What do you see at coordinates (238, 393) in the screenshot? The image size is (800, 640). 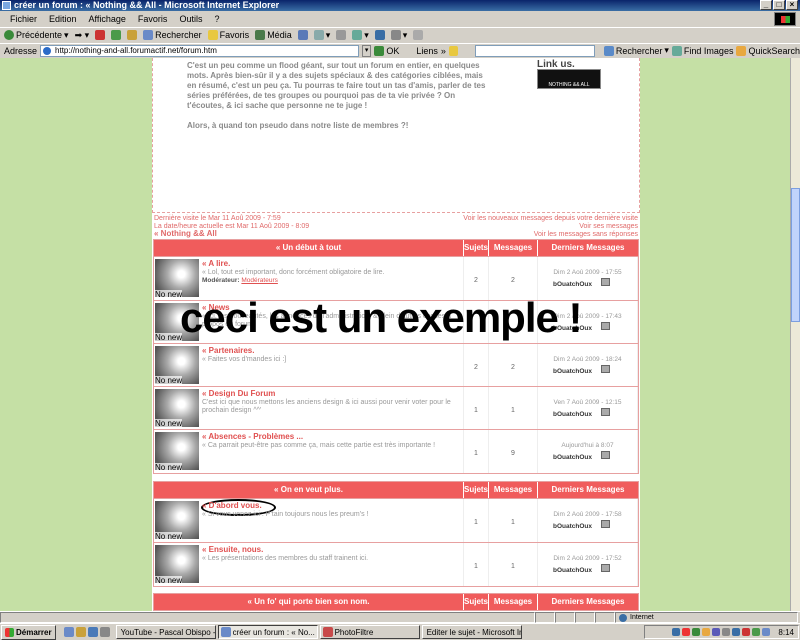 I see `forum-title: « Design Du Forum` at bounding box center [238, 393].